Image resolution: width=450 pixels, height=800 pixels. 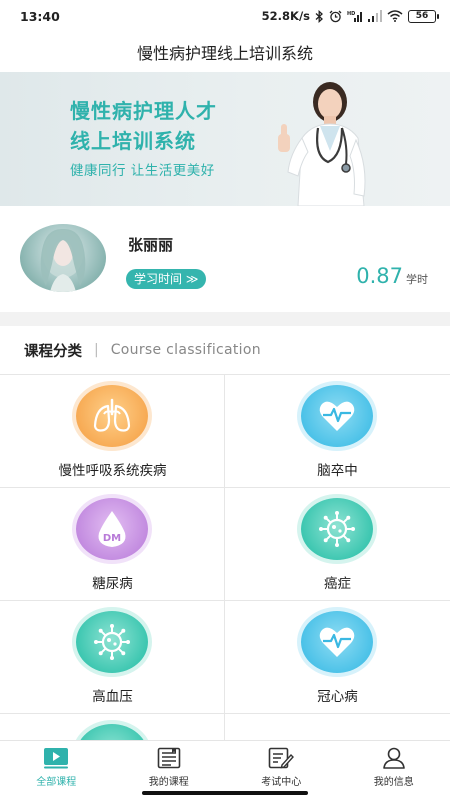 I want to click on category-diabetes: DM 糖尿病, so click(x=112, y=544).